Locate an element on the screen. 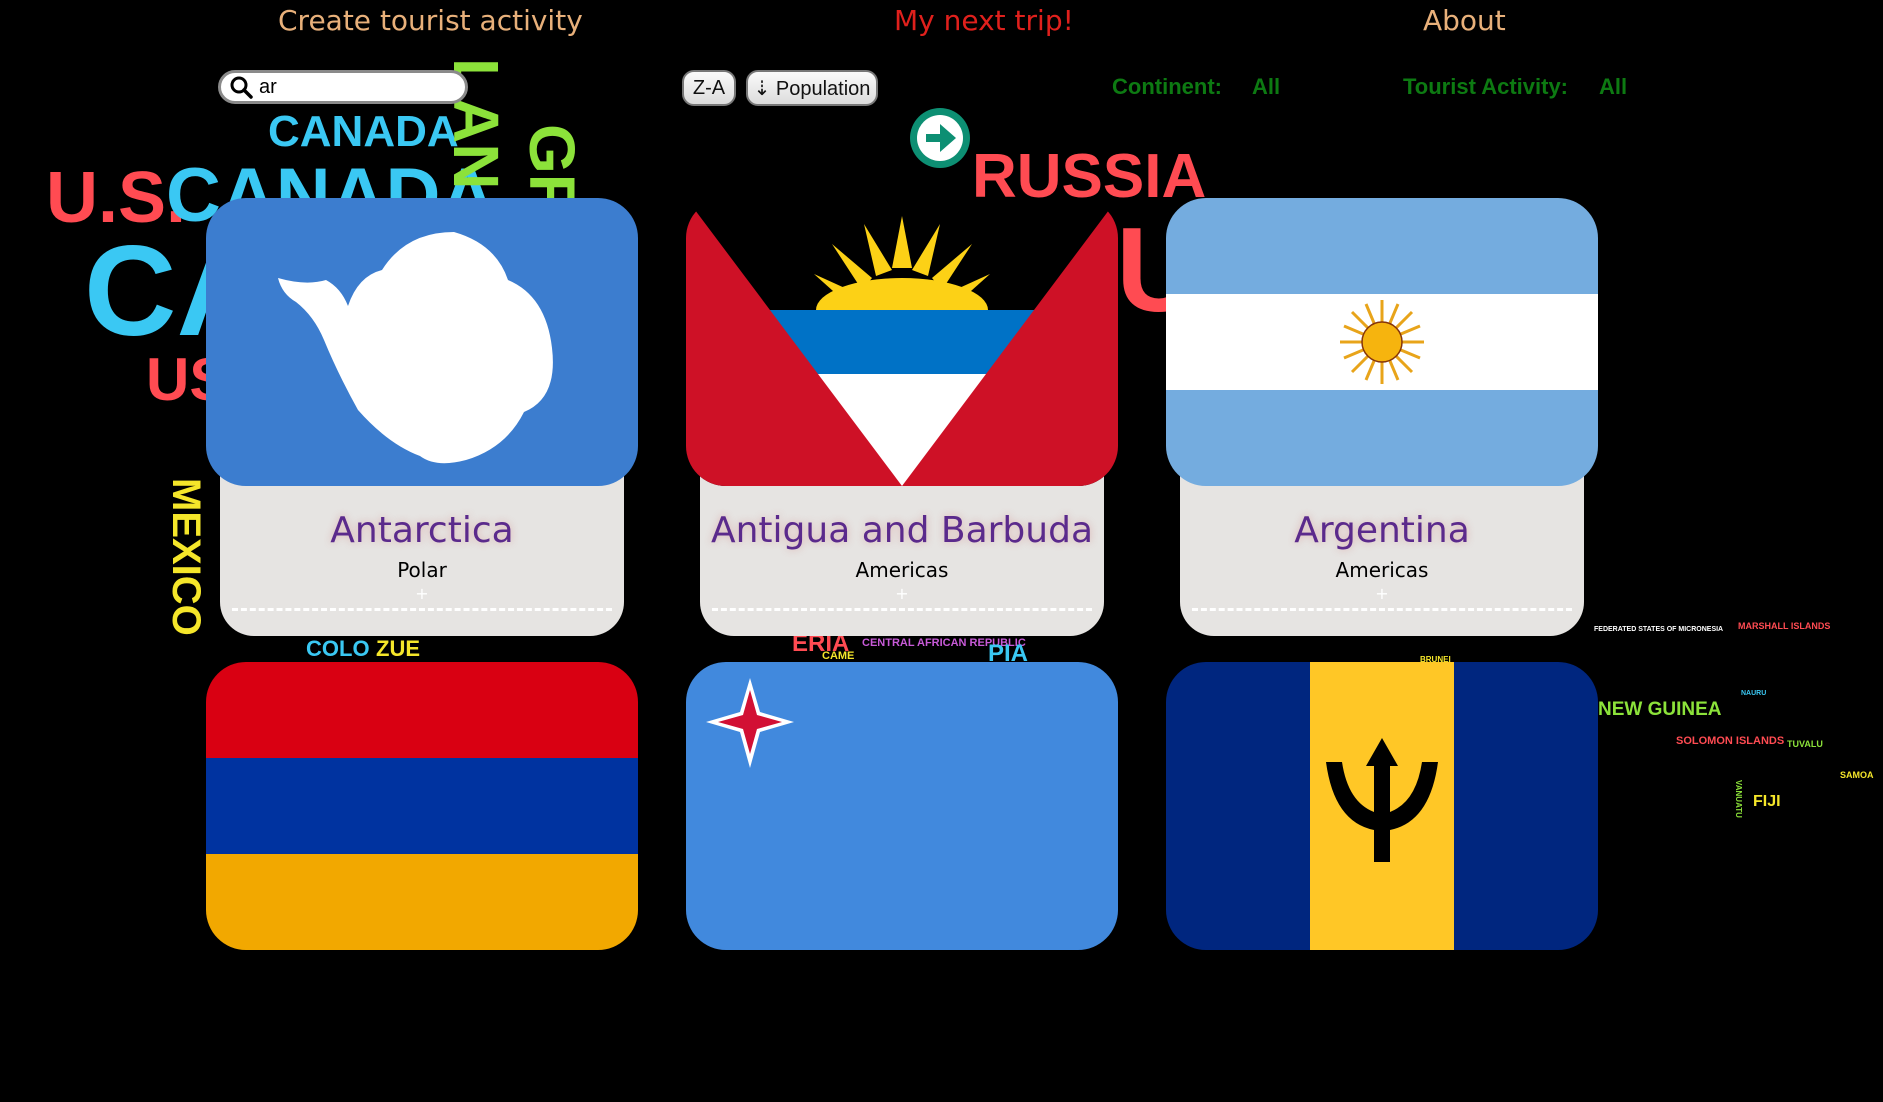 The height and width of the screenshot is (1102, 1883). bg-word: SOLOMON ISLANDS is located at coordinates (1730, 741).